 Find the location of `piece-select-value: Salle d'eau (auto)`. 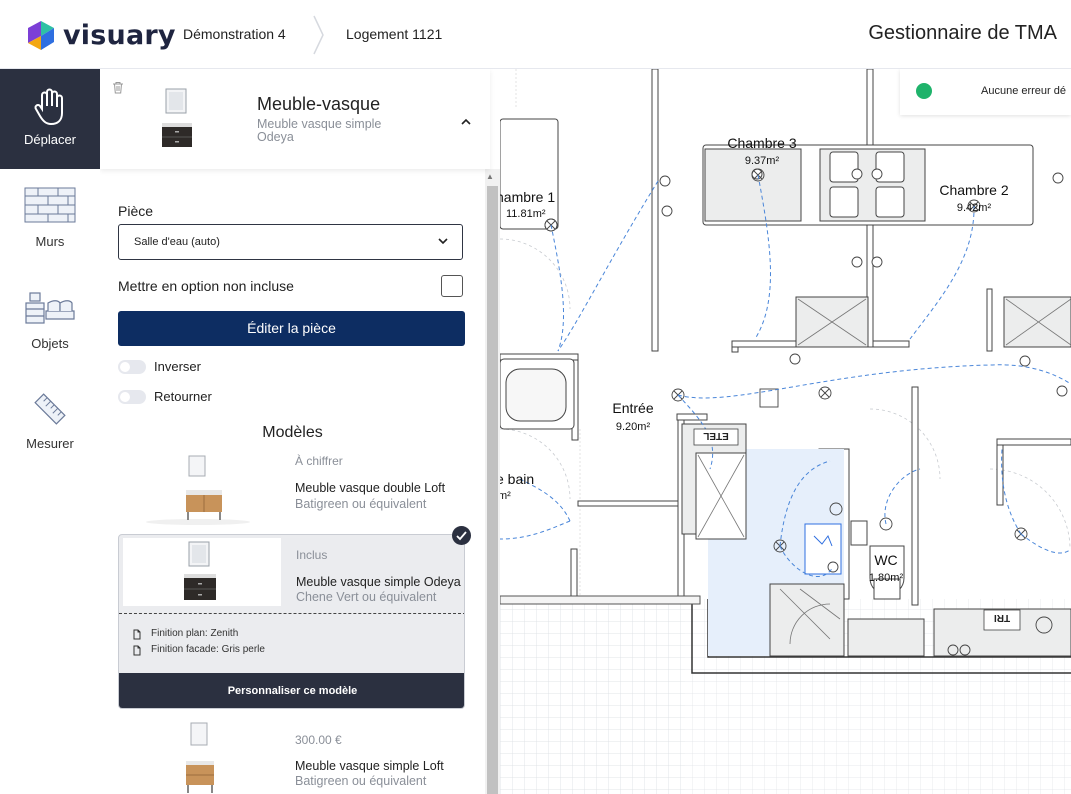

piece-select-value: Salle d'eau (auto) is located at coordinates (177, 242).